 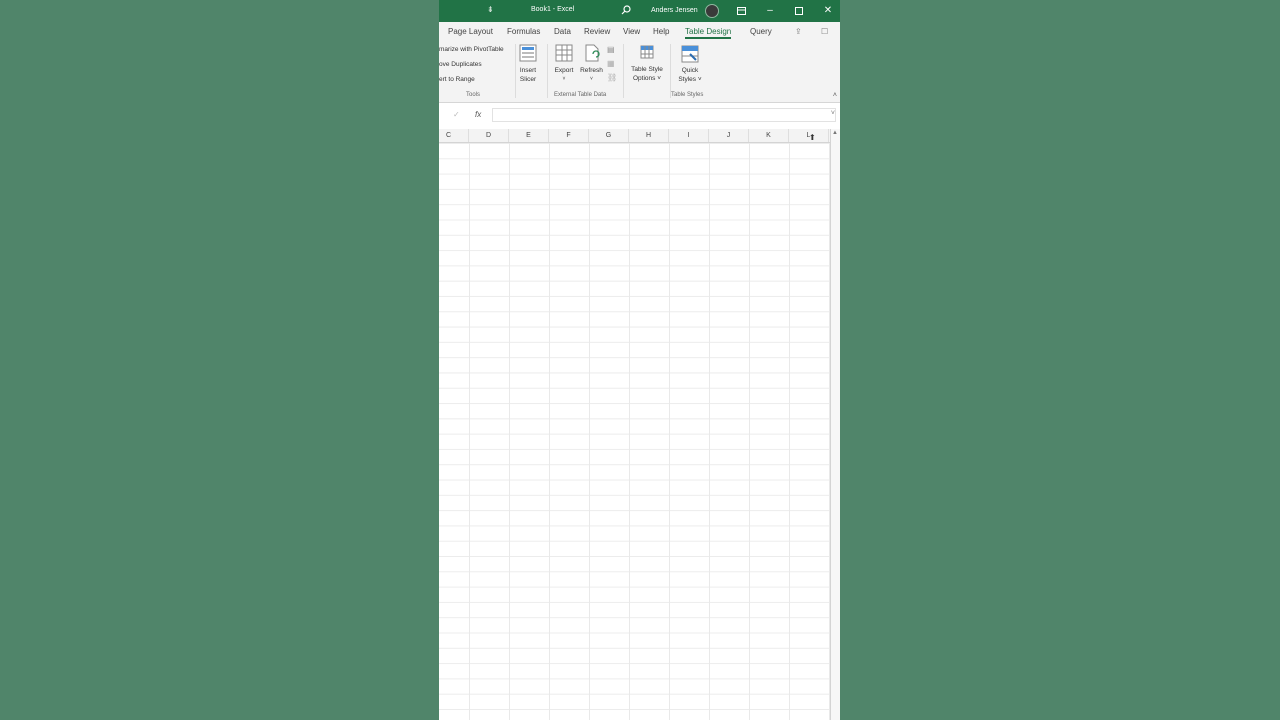 What do you see at coordinates (687, 95) in the screenshot?
I see `group-label-table-styles: Table Styles` at bounding box center [687, 95].